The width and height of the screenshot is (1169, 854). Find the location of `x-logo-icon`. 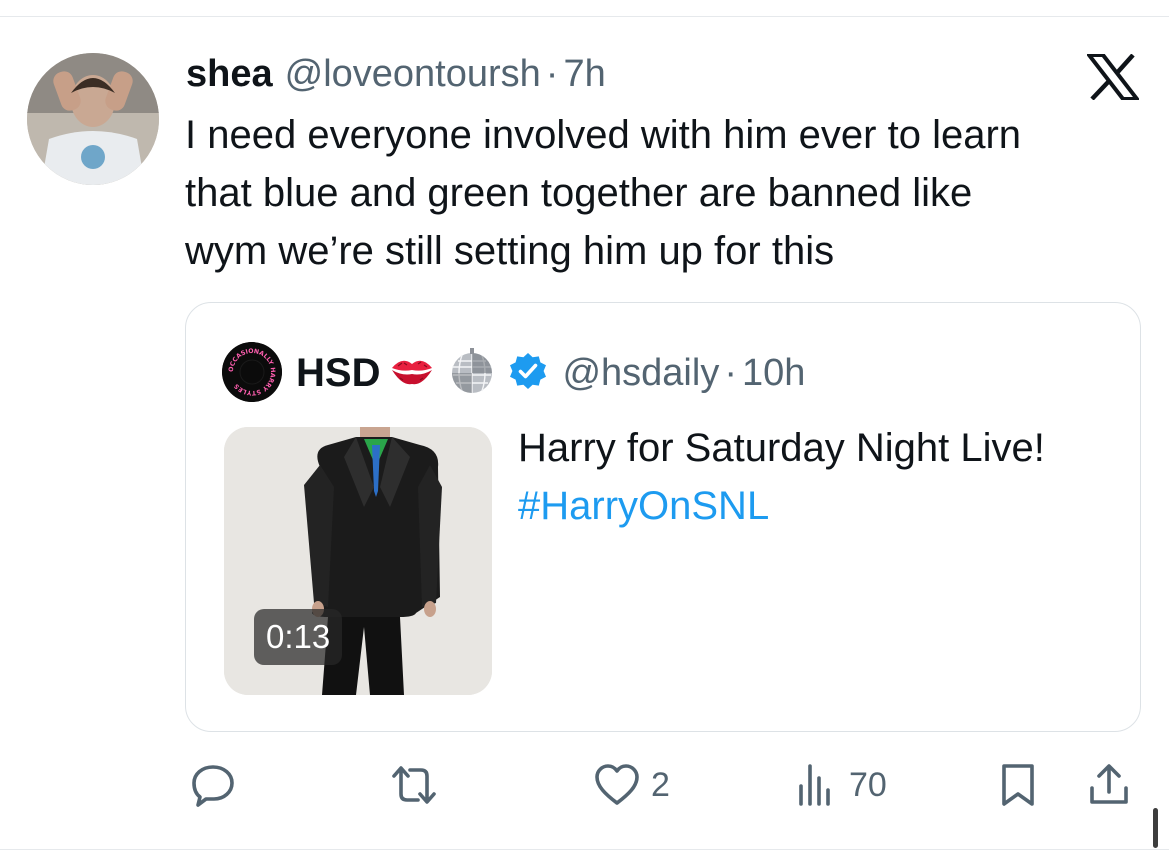

x-logo-icon is located at coordinates (1113, 77).